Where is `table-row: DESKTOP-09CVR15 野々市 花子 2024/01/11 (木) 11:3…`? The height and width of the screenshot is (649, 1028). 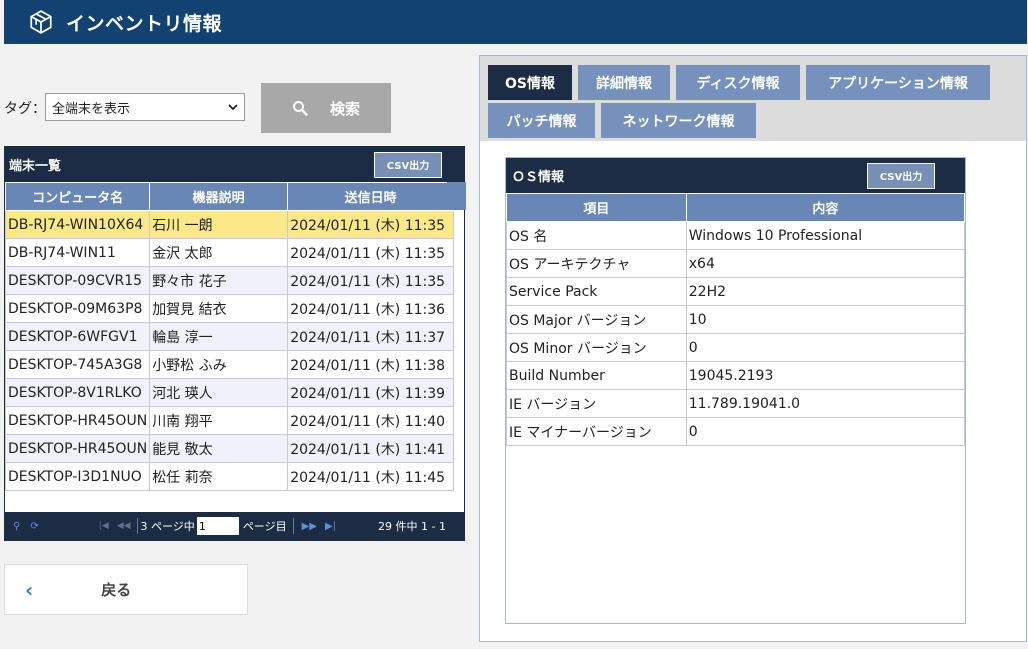
table-row: DESKTOP-09CVR15 野々市 花子 2024/01/11 (木) 11:3… is located at coordinates (229, 280).